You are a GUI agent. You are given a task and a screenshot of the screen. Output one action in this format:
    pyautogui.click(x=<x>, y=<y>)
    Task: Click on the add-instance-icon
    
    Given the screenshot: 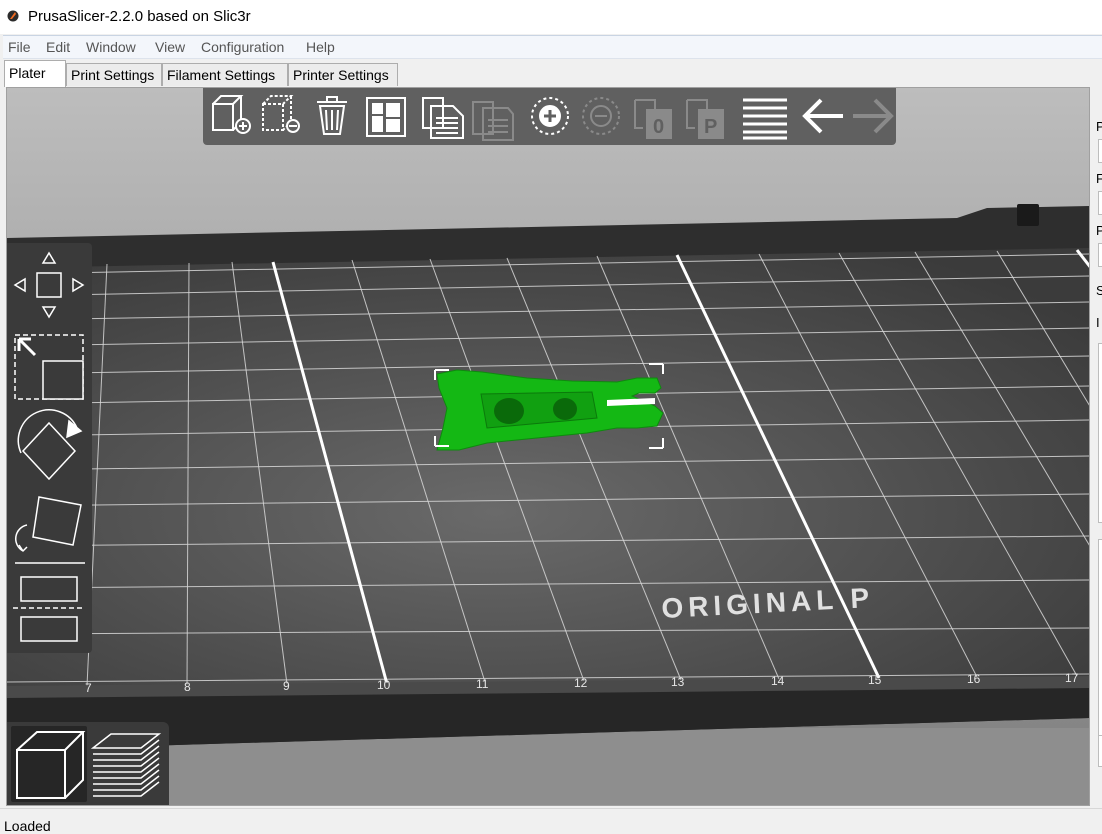 What is the action you would take?
    pyautogui.click(x=550, y=116)
    